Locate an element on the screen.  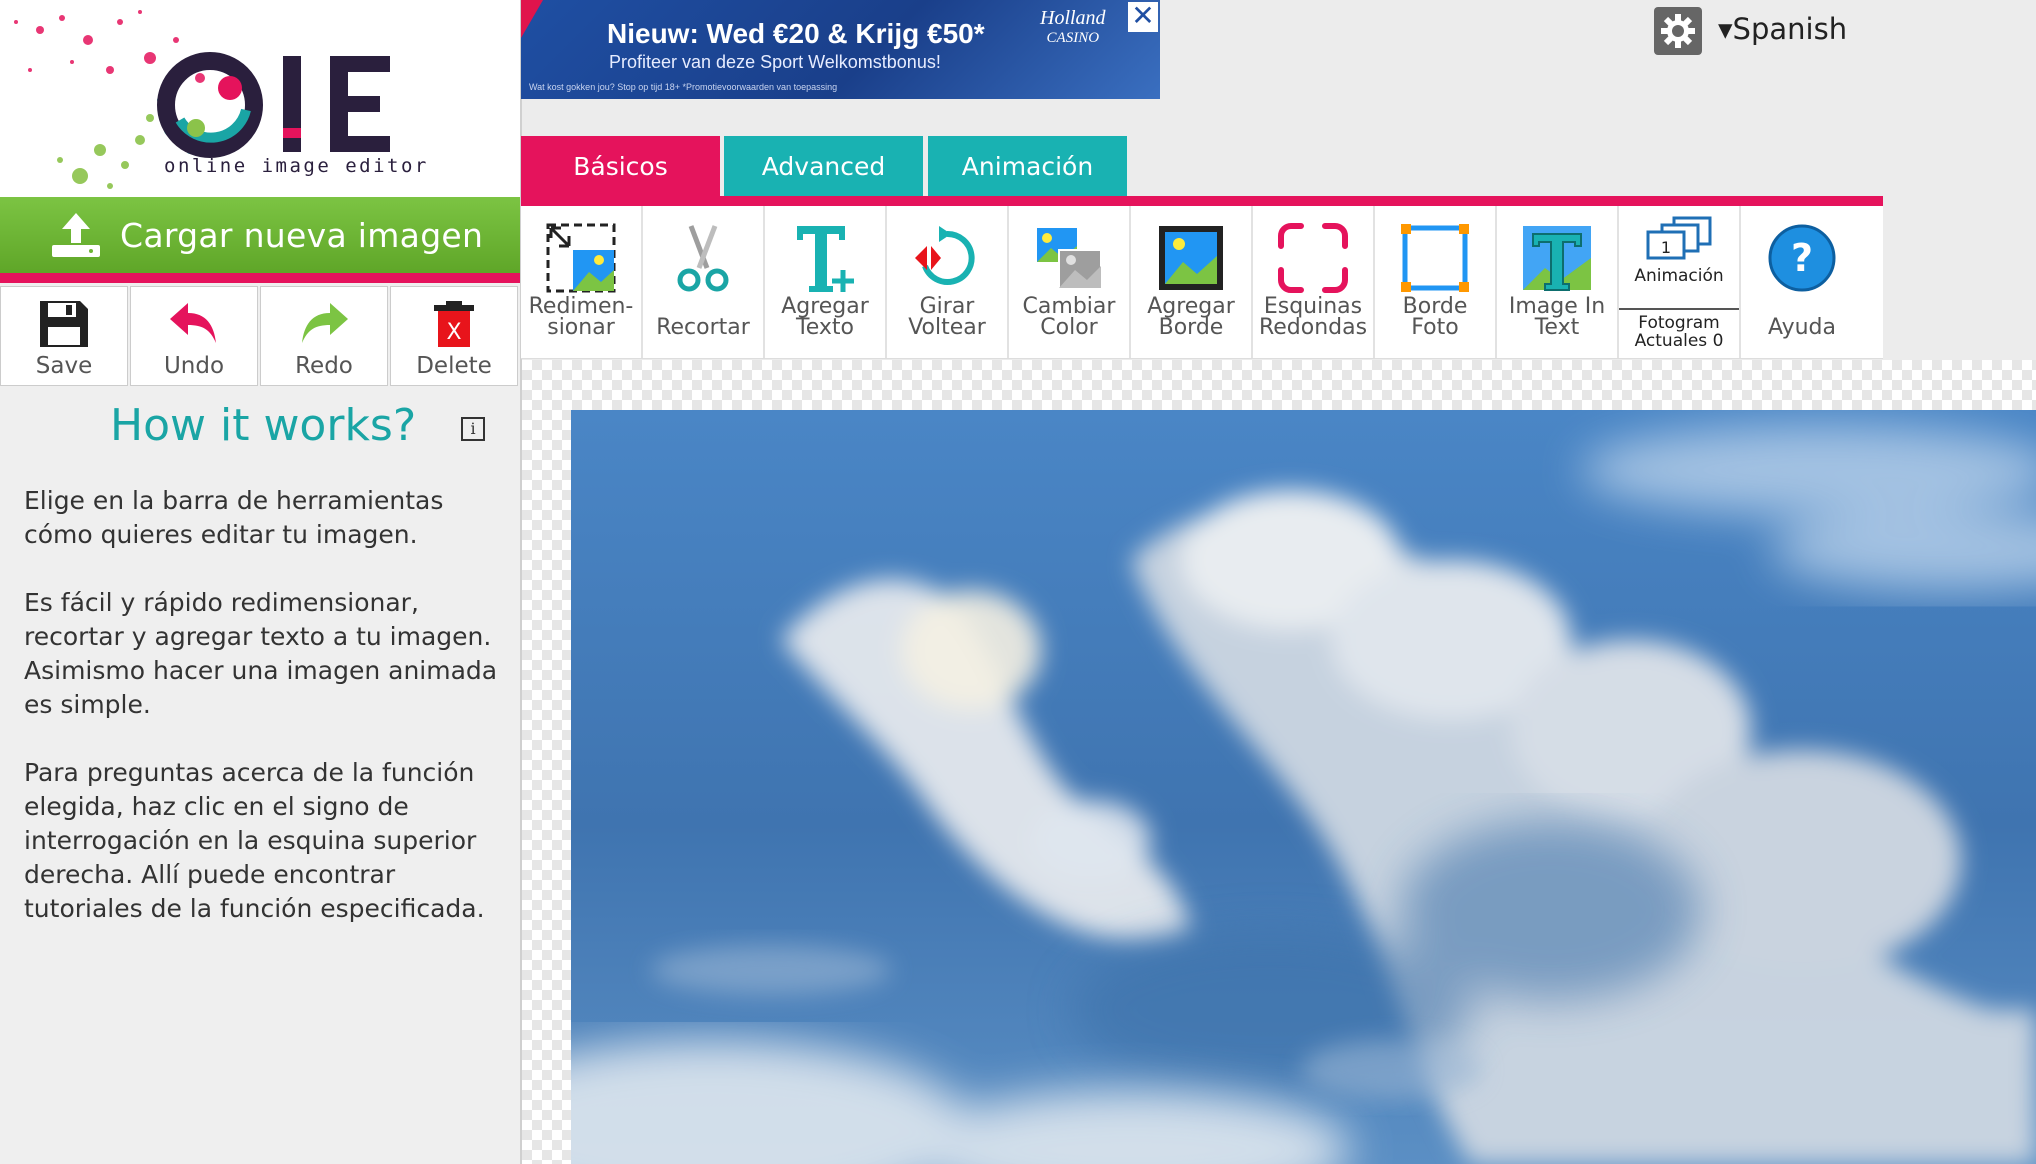
info-icon: i is located at coordinates (473, 429).